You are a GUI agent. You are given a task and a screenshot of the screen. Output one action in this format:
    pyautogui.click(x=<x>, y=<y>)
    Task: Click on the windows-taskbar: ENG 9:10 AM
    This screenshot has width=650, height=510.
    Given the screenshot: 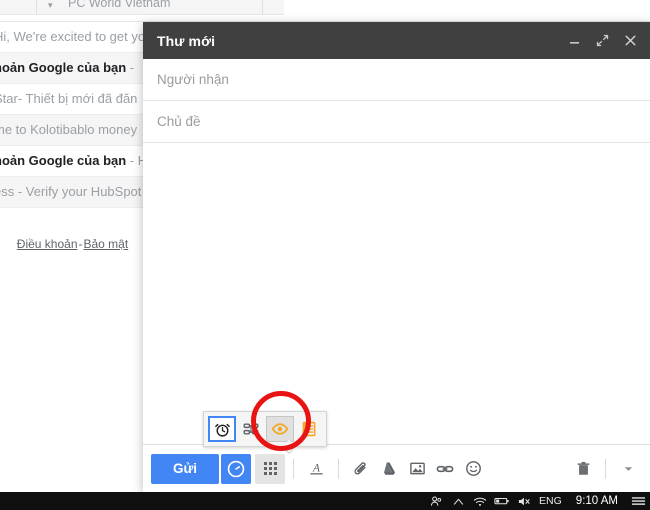 What is the action you would take?
    pyautogui.click(x=325, y=501)
    